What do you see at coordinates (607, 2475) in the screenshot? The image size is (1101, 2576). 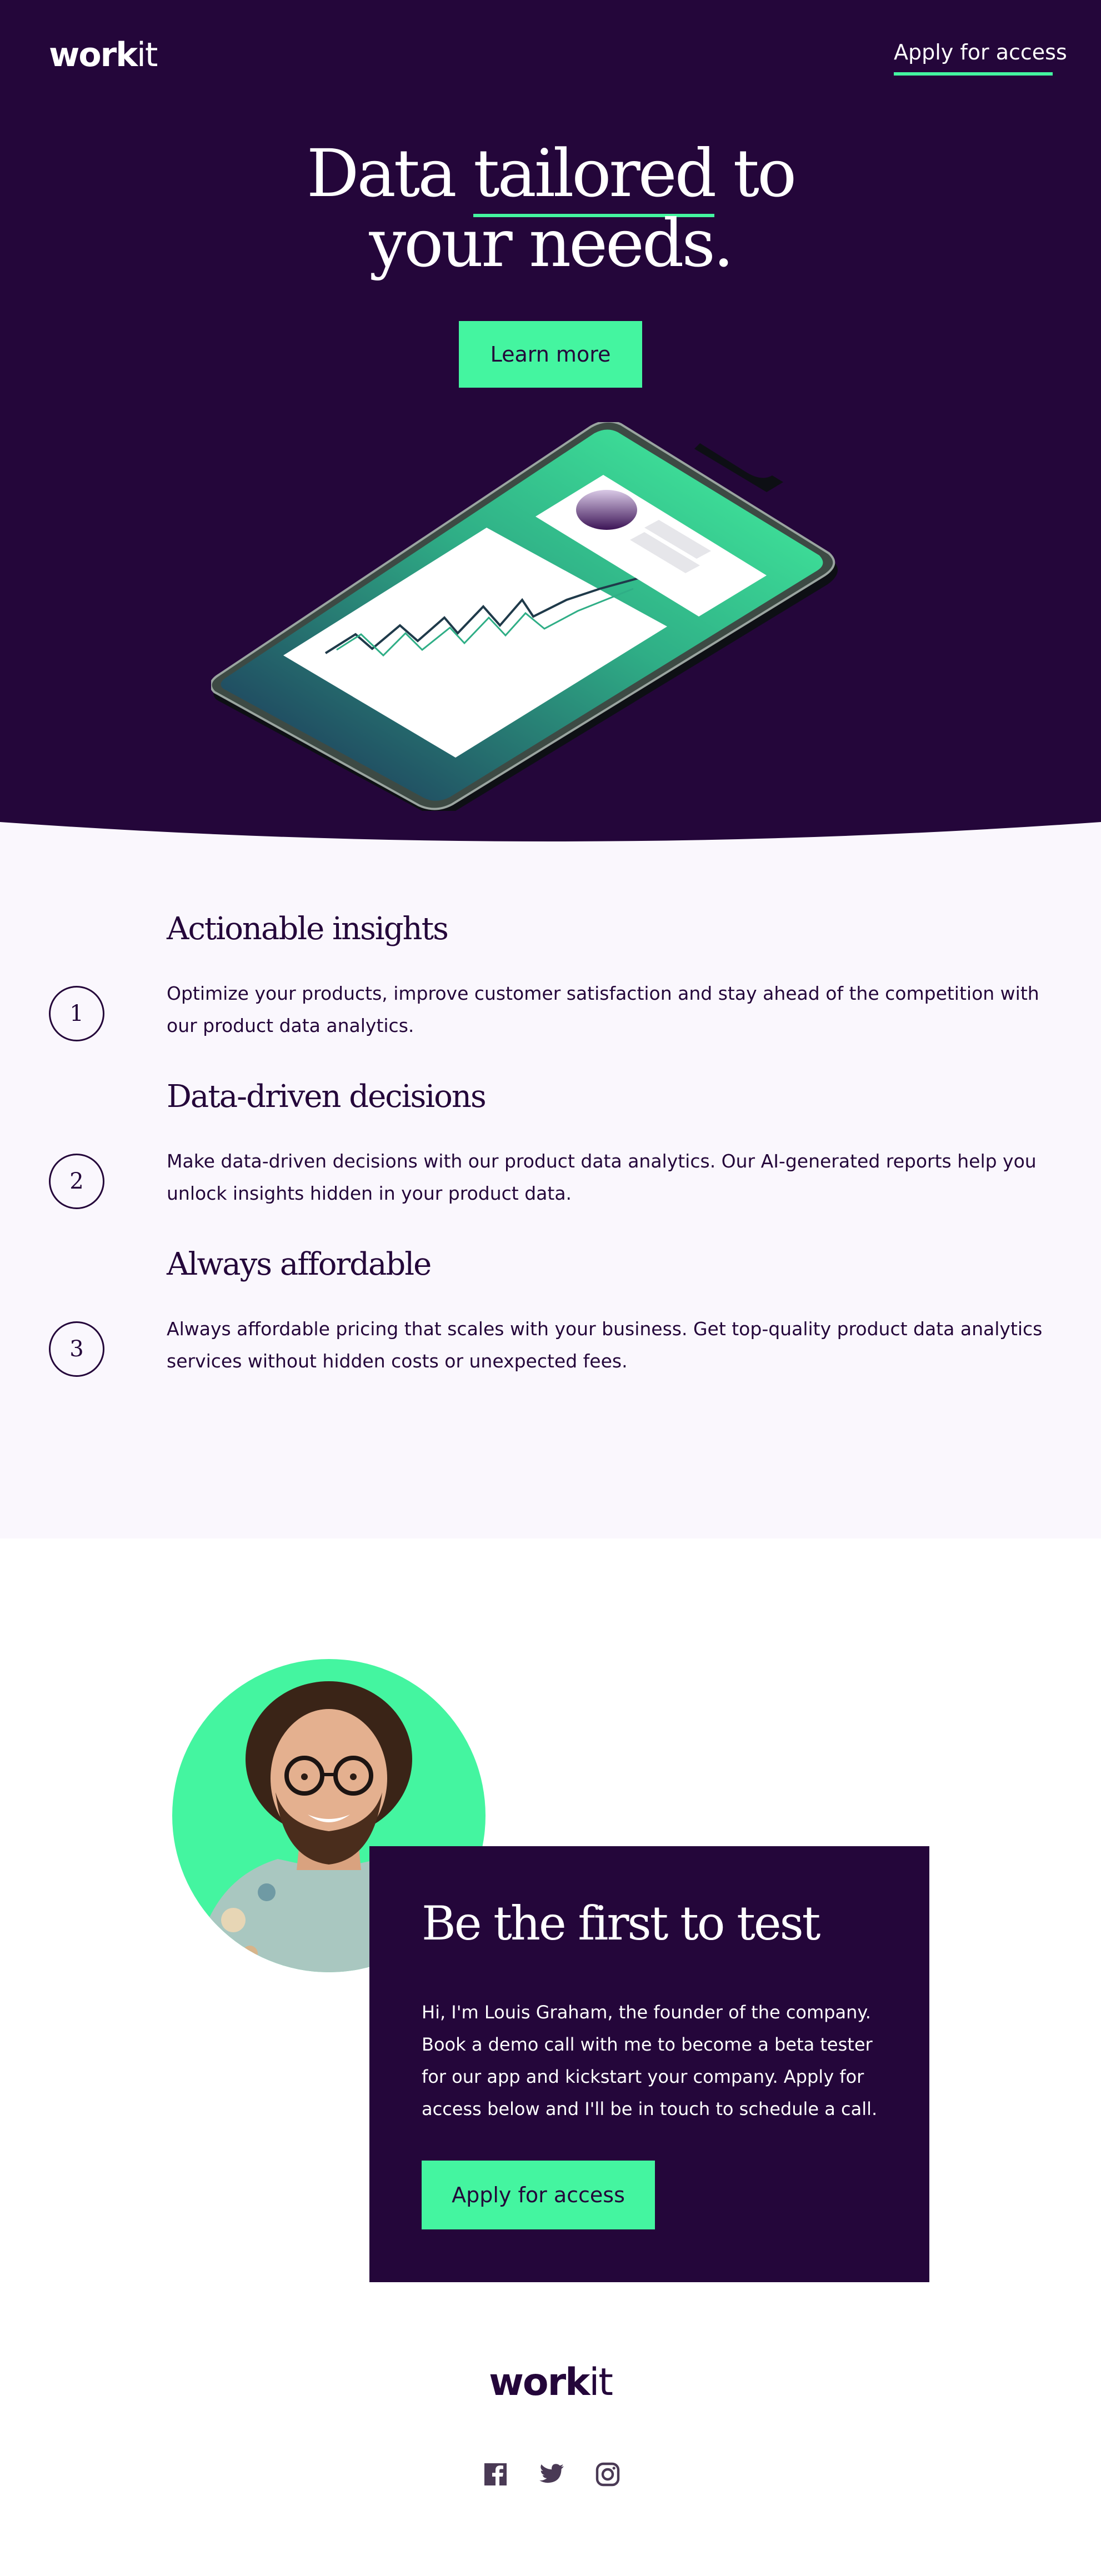 I see `instagram-icon` at bounding box center [607, 2475].